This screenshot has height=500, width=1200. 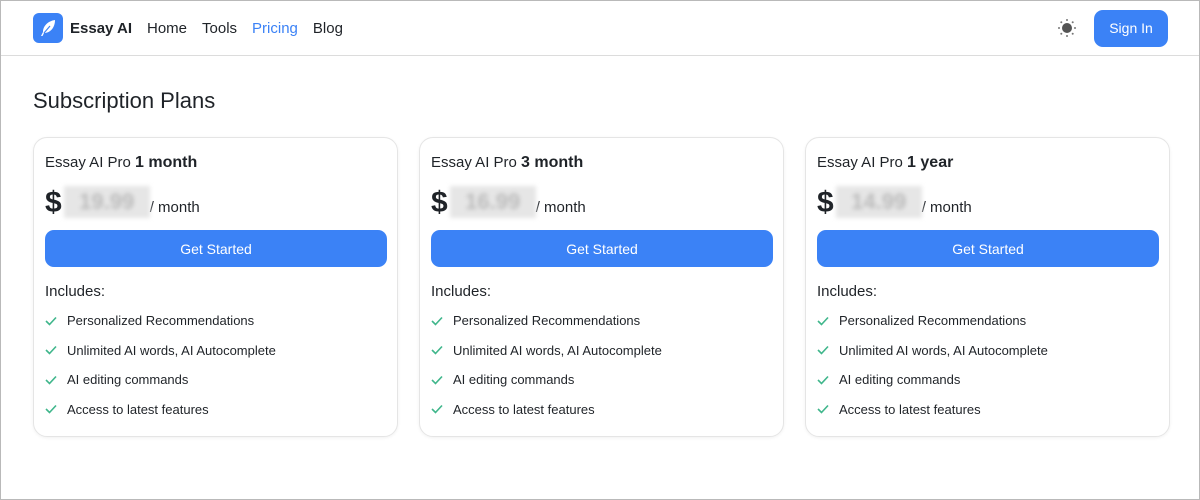 What do you see at coordinates (601, 163) in the screenshot?
I see `plan-title: Essay AI Pro 3 month` at bounding box center [601, 163].